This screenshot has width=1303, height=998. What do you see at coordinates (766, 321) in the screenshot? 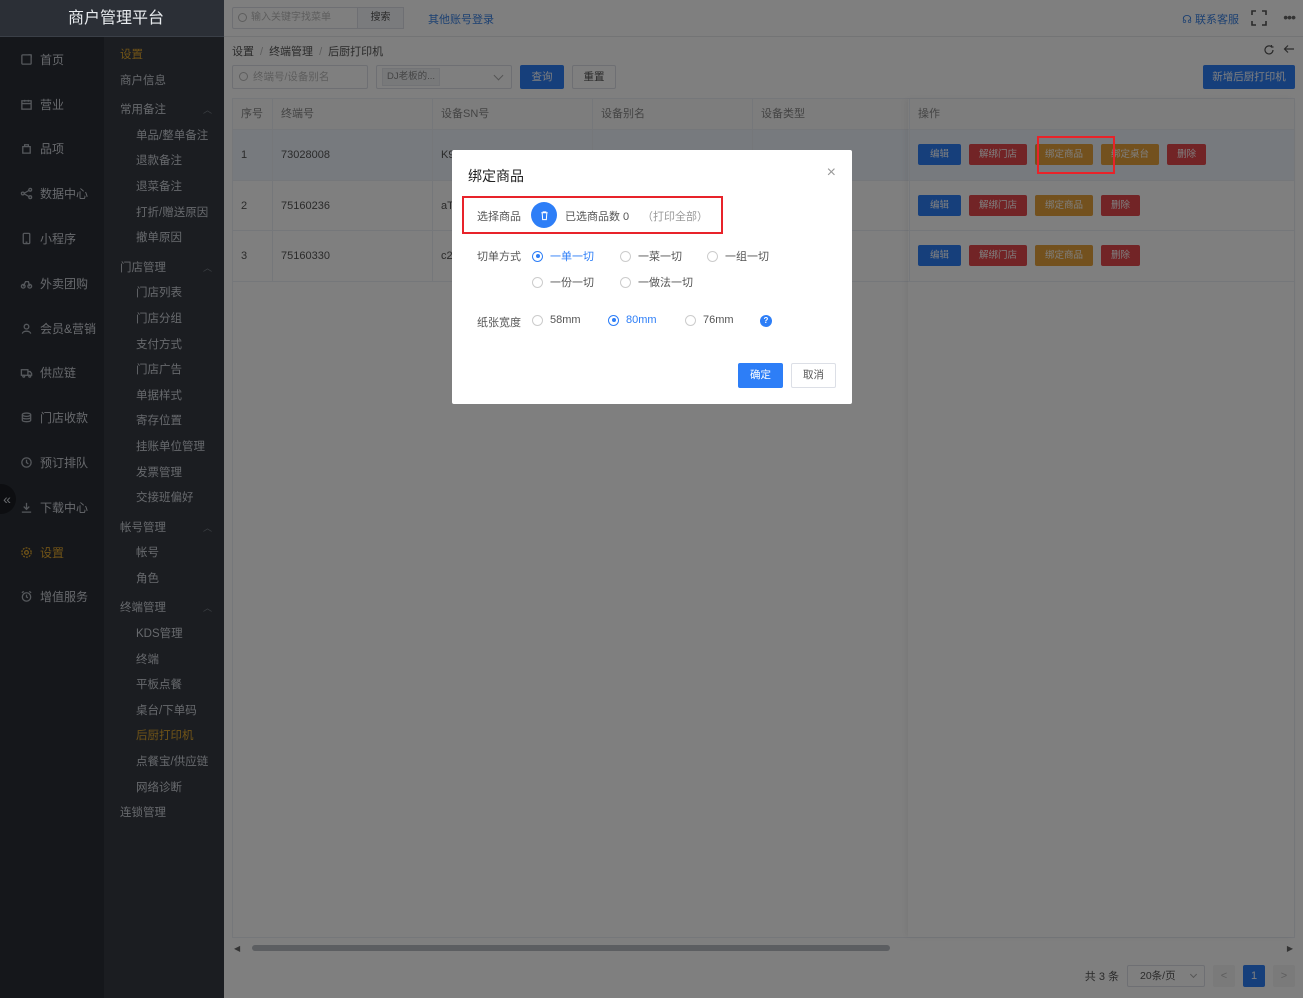
I see `help-icon: ?` at bounding box center [766, 321].